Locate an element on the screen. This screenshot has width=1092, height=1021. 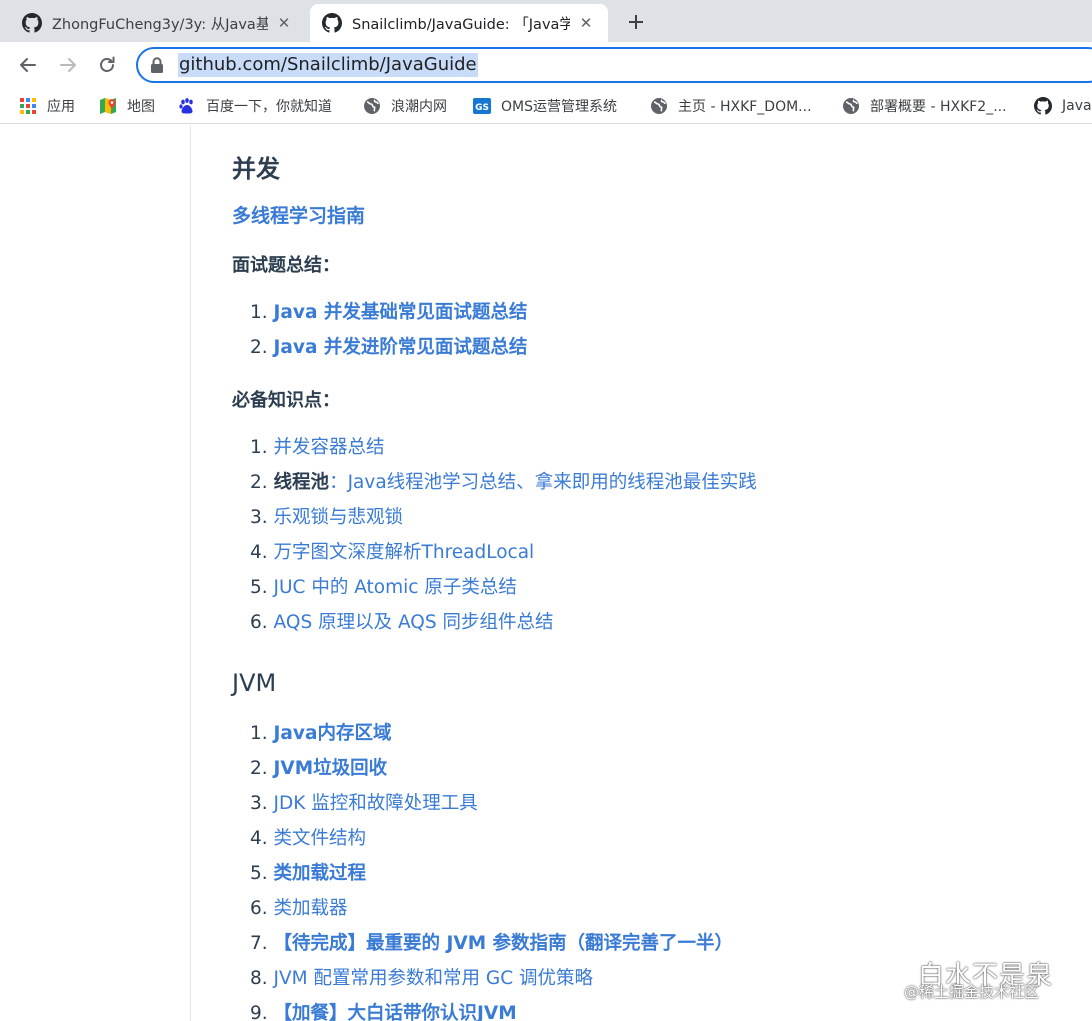
list-item: 1. Java内存区域 is located at coordinates (491, 733).